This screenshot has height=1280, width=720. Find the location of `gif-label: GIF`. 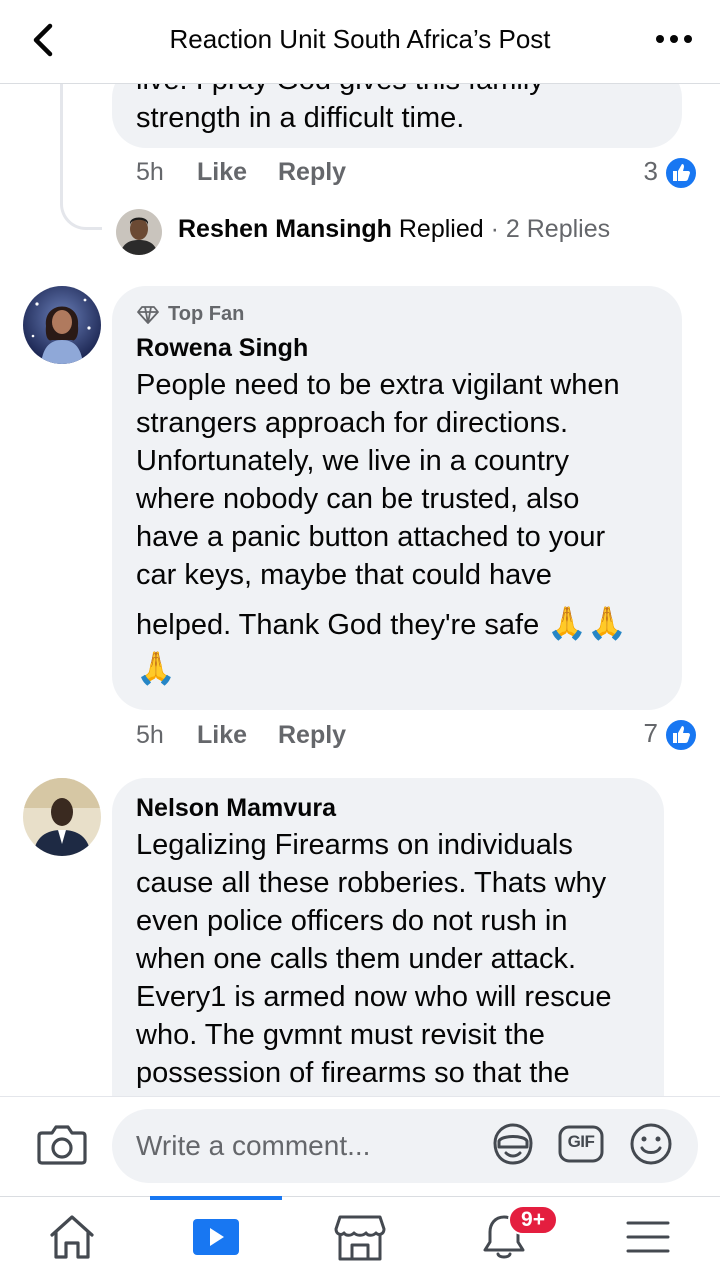

gif-label: GIF is located at coordinates (581, 1141).